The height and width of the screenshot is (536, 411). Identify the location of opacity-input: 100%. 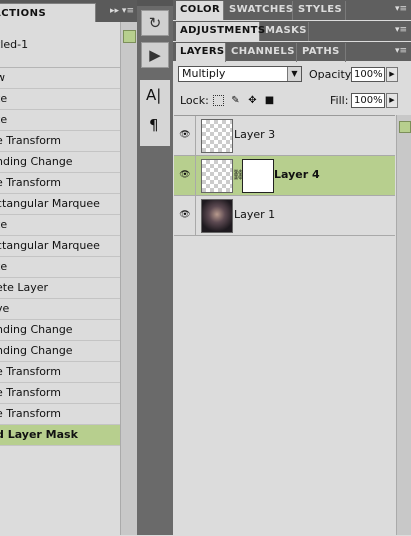
(368, 74).